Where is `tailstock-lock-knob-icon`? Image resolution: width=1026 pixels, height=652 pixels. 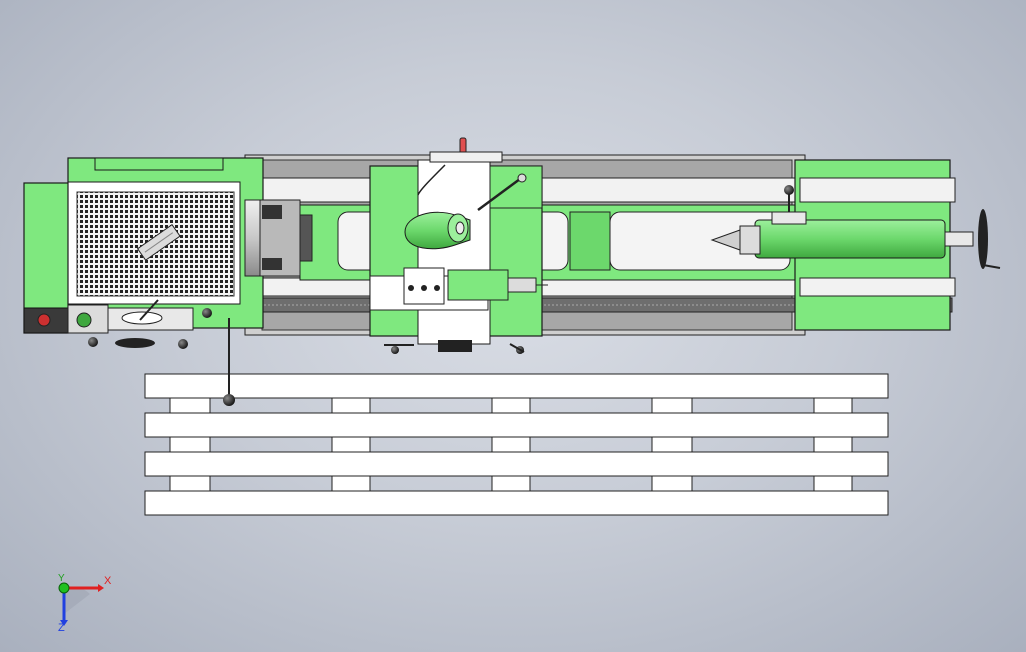 tailstock-lock-knob-icon is located at coordinates (789, 190).